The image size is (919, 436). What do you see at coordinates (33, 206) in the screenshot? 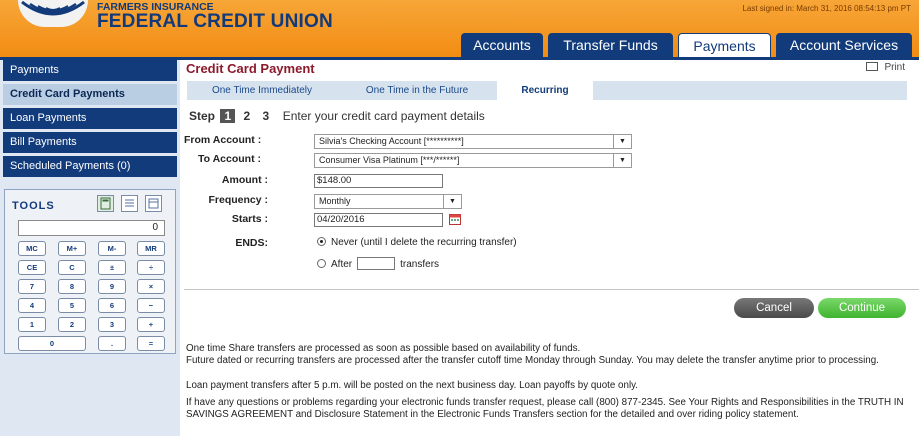
I see `tools-title: TOOLS` at bounding box center [33, 206].